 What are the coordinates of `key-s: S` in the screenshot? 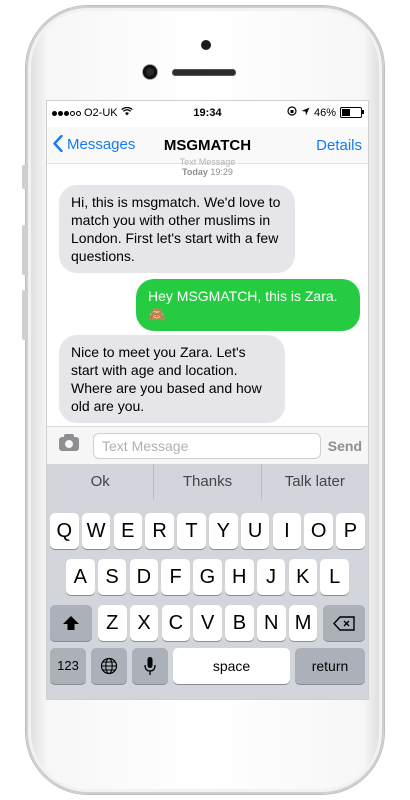 It's located at (112, 577).